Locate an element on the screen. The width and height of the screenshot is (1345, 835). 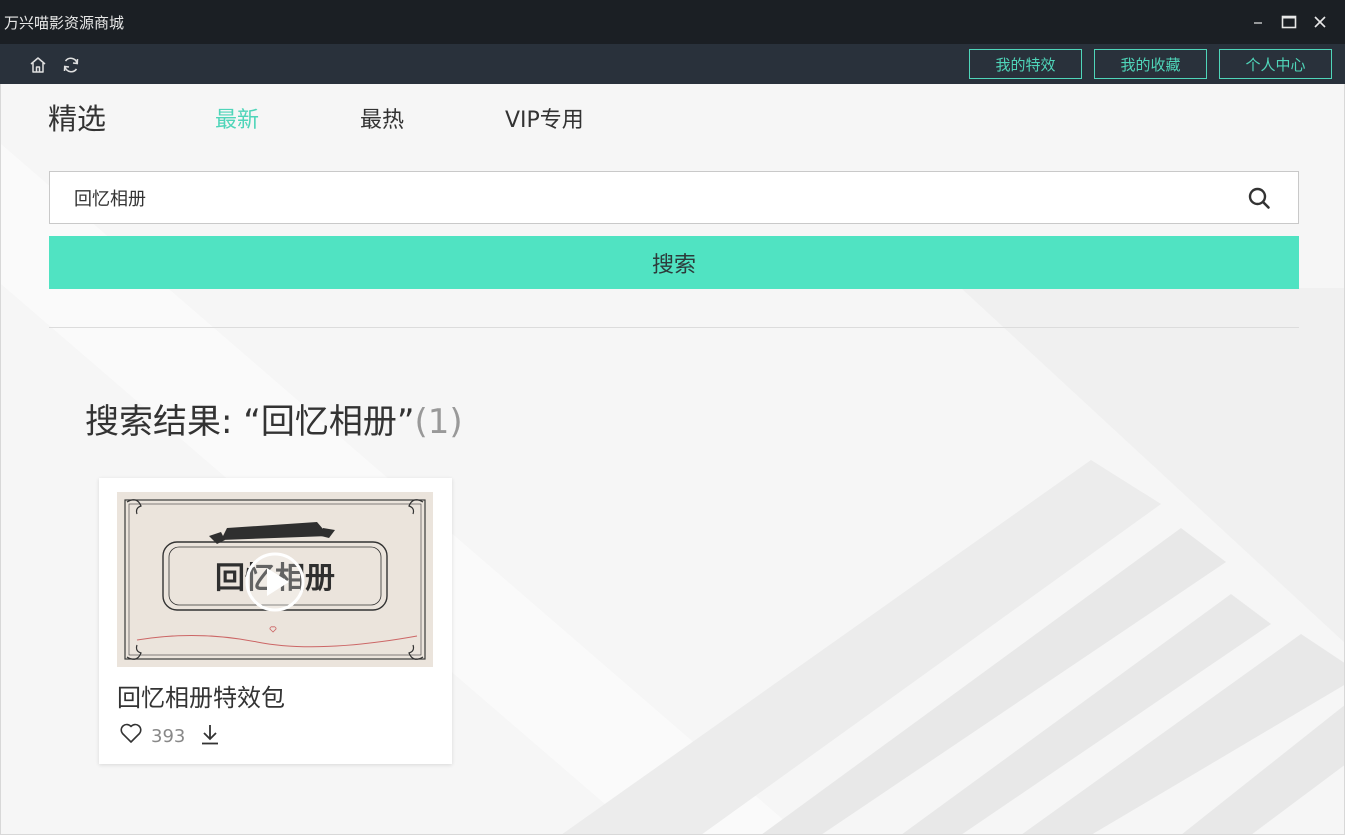
divider is located at coordinates (674, 327).